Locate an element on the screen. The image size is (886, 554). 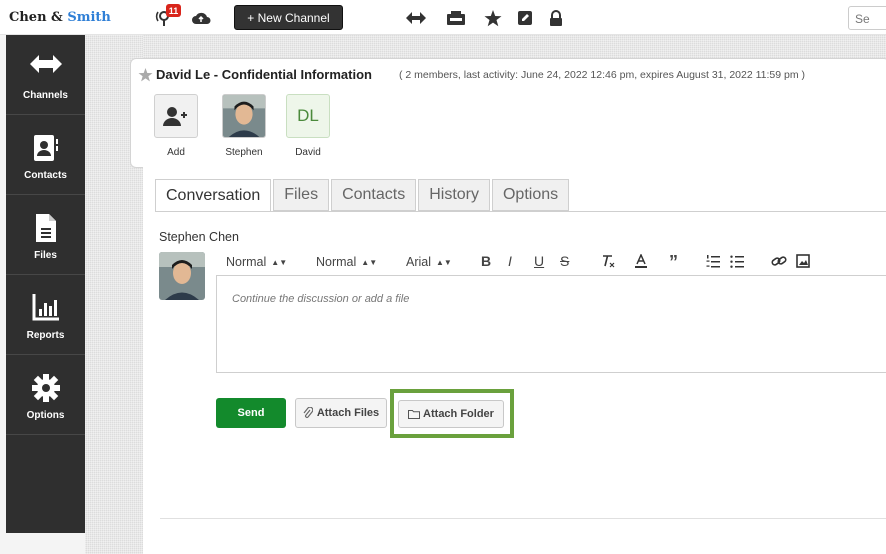
logo-text-chen: Chen & is located at coordinates (38, 17).